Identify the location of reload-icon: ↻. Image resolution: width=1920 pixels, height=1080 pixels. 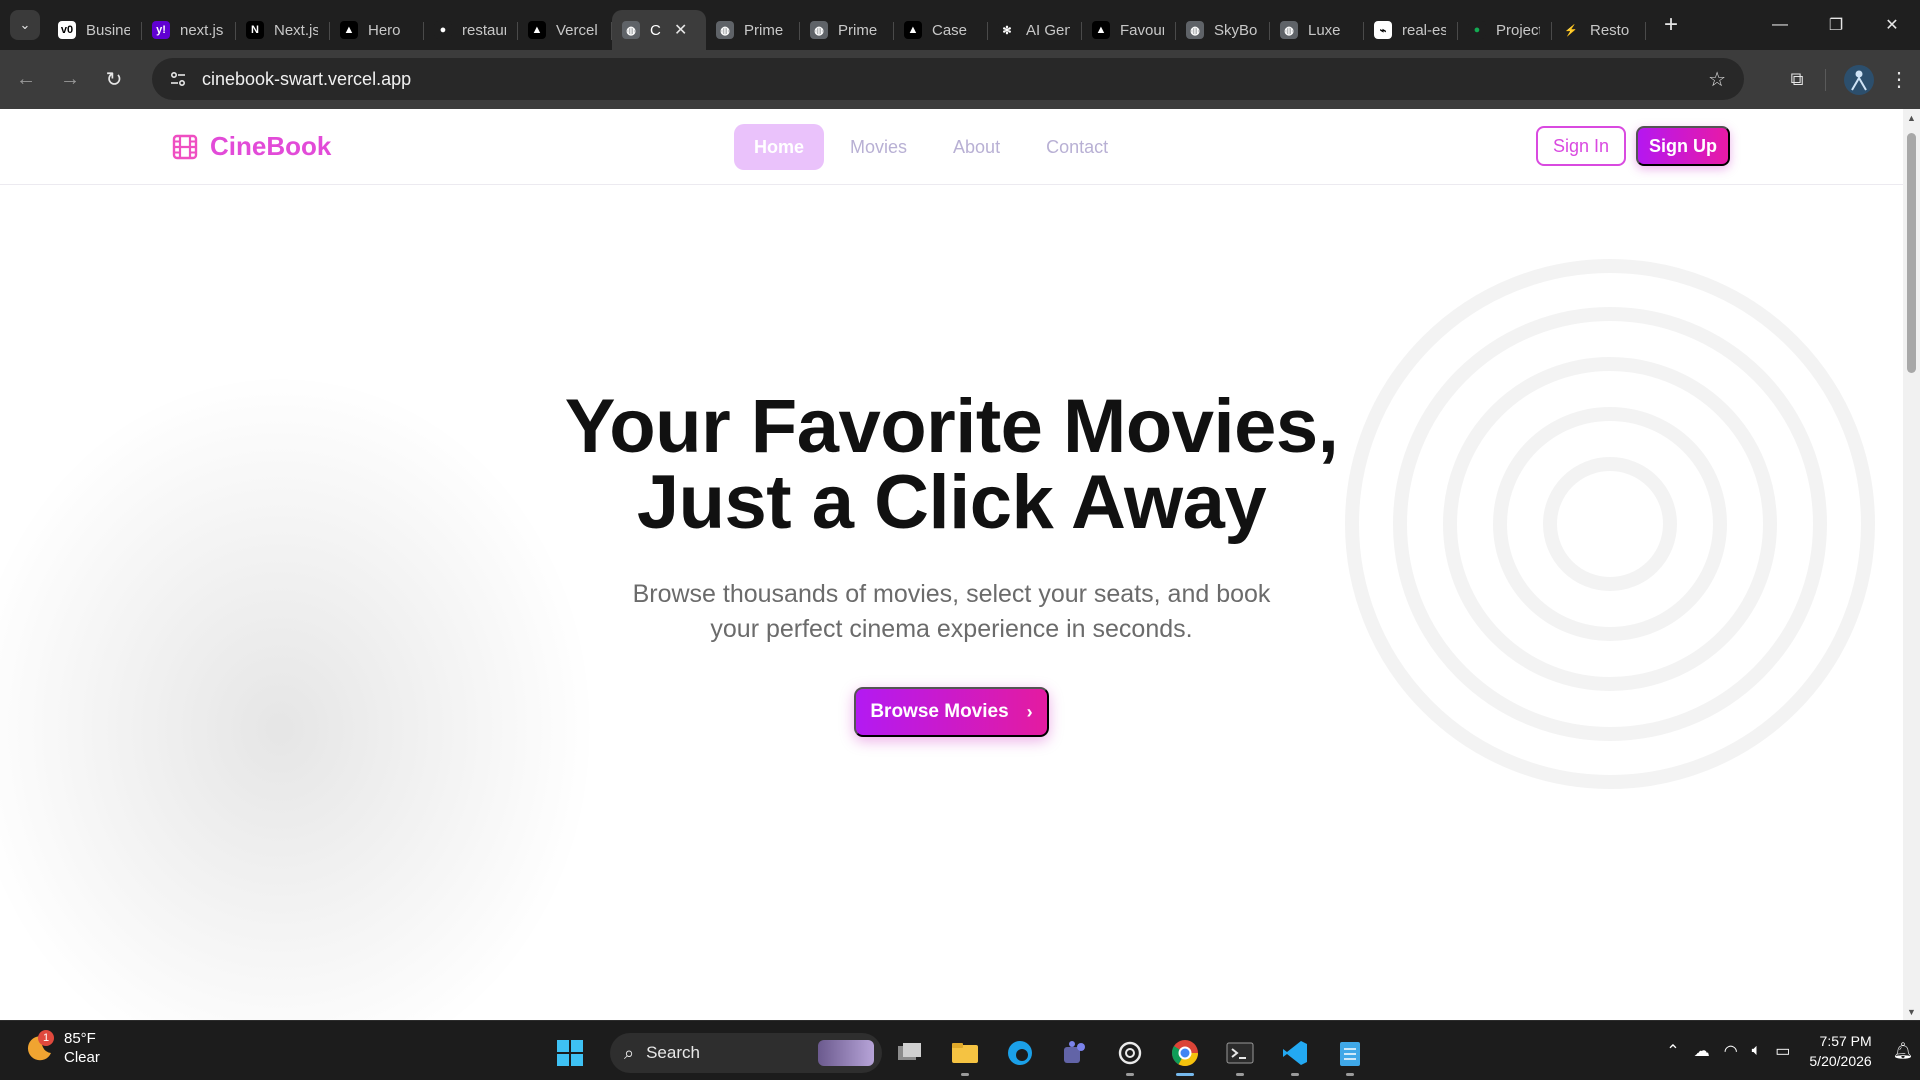
(114, 80).